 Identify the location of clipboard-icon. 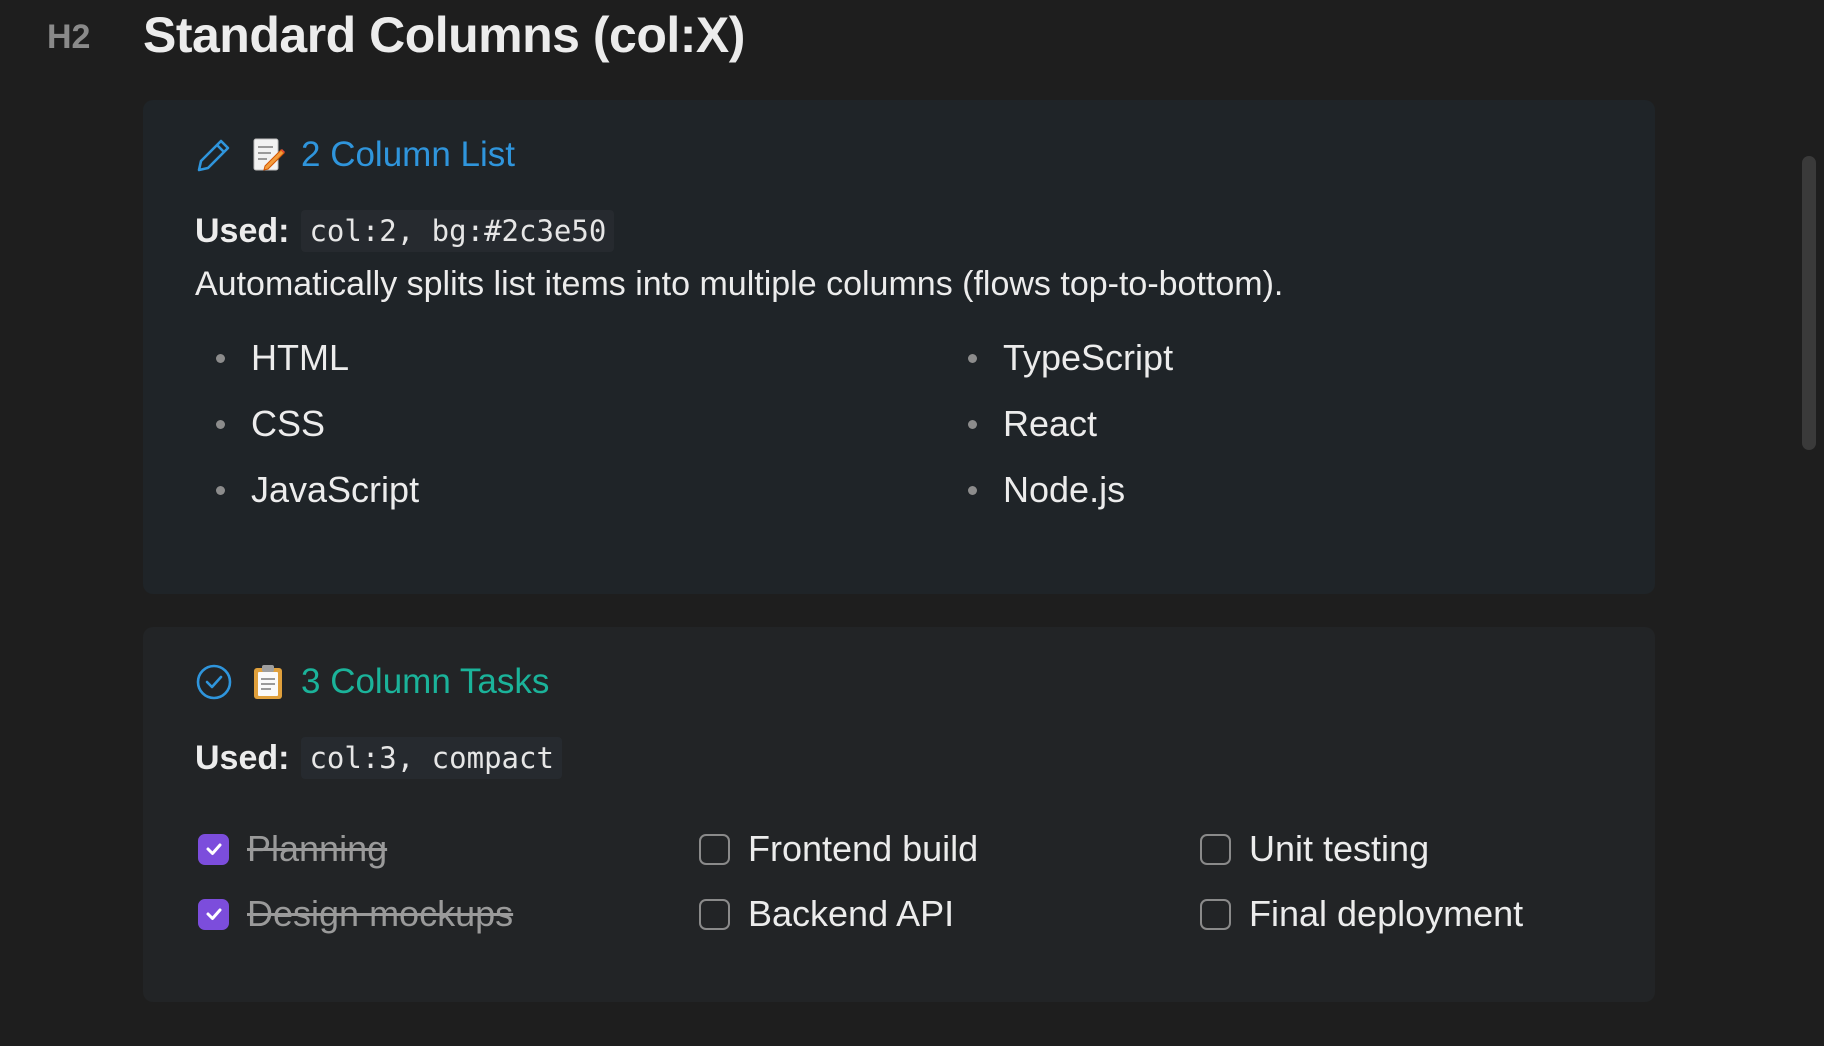
(268, 682).